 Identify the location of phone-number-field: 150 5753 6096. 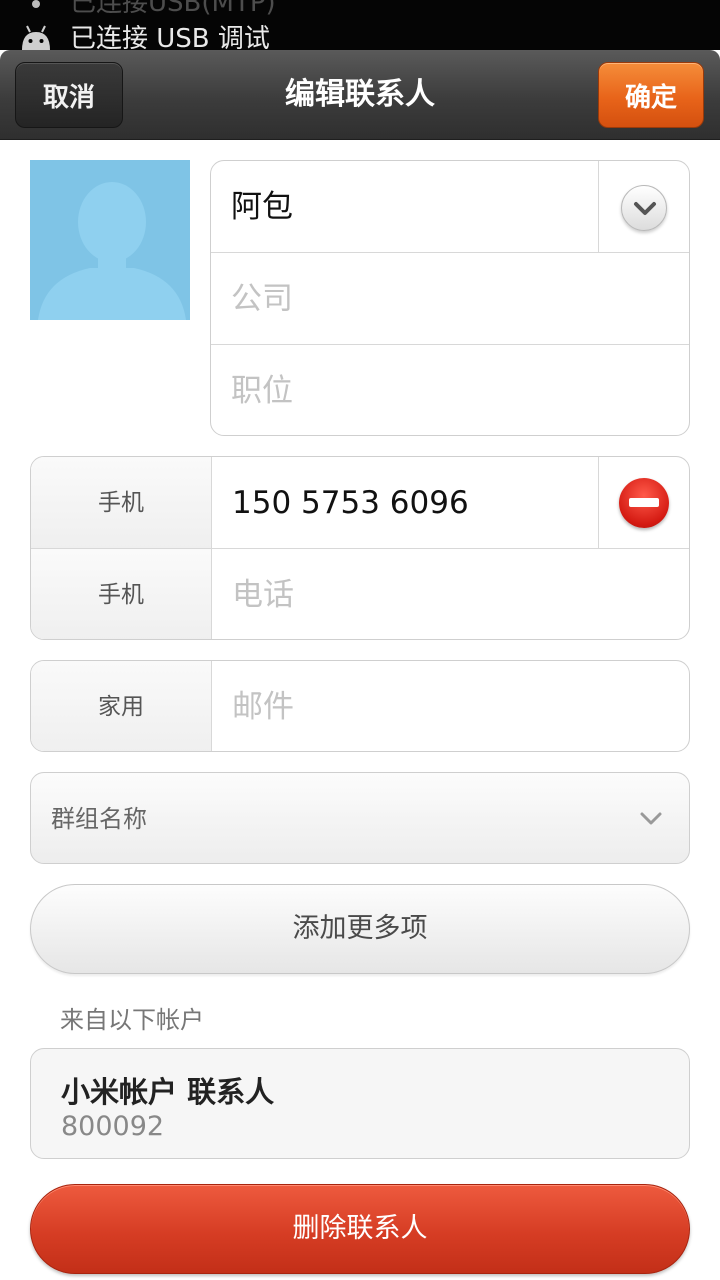
(350, 503).